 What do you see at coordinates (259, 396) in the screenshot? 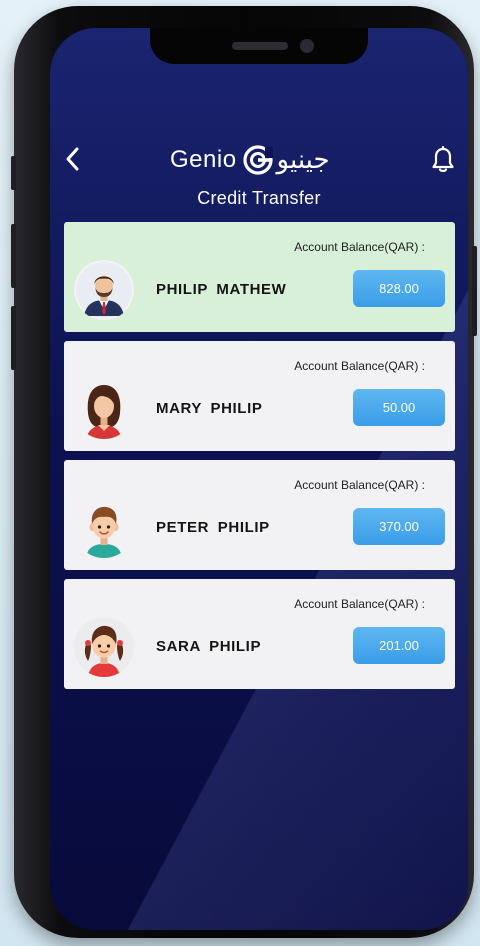
I see `account-card-mary-philip: Account Balance(QAR) : MARY PHILIP 50.00` at bounding box center [259, 396].